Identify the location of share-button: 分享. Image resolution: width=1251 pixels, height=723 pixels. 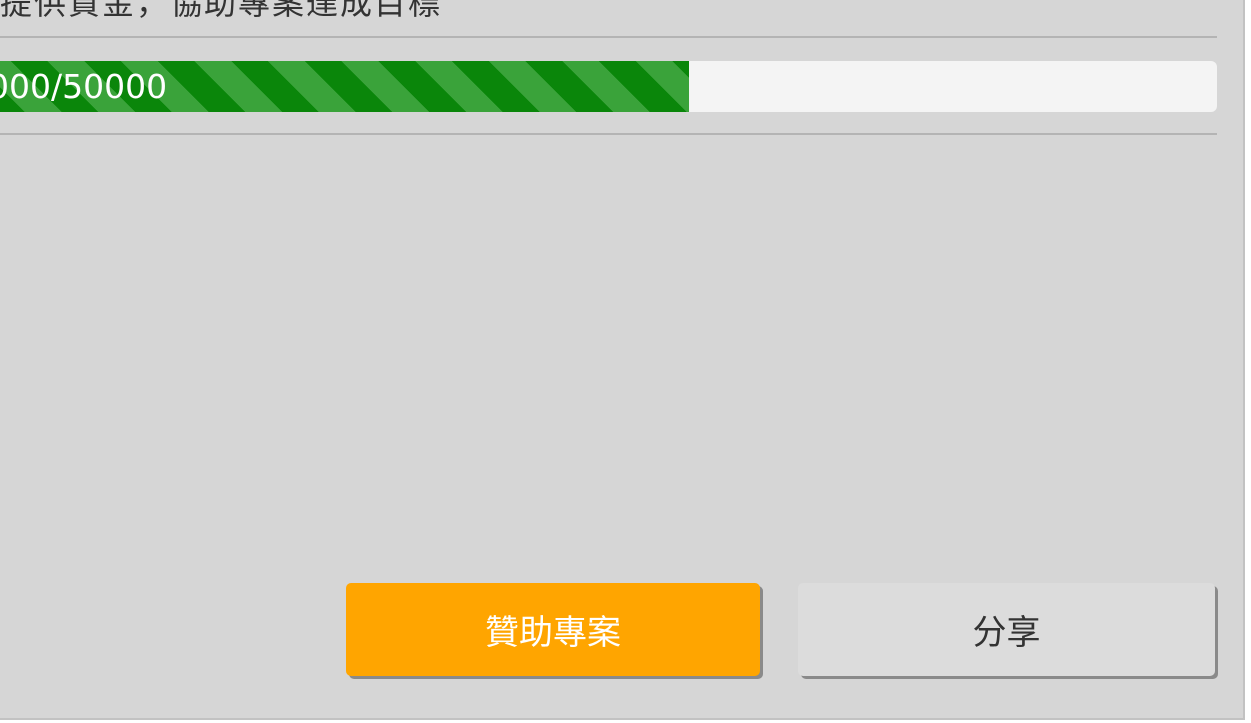
(1006, 629).